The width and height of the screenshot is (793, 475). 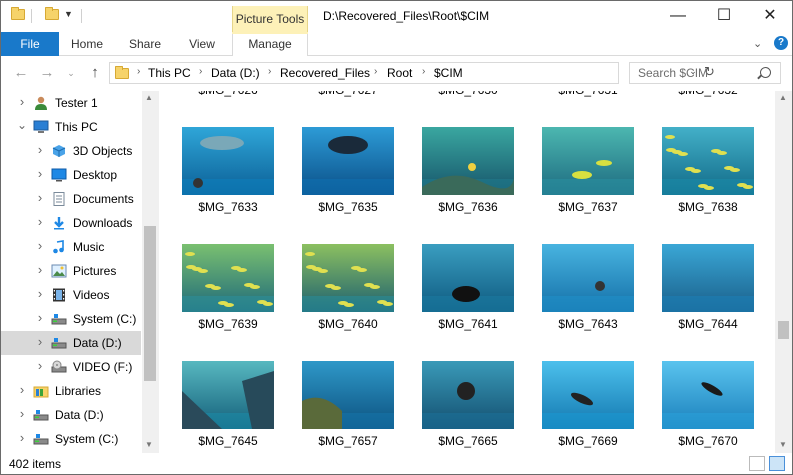 I want to click on up-arrow-icon: ↑, so click(x=95, y=73).